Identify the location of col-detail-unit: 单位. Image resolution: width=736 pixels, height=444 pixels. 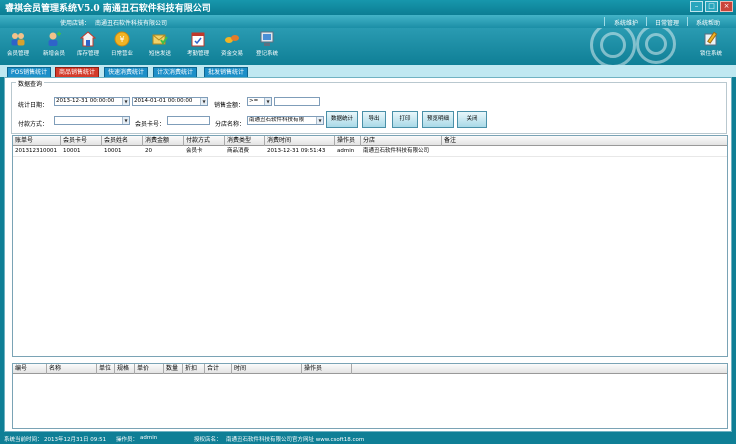
(106, 369).